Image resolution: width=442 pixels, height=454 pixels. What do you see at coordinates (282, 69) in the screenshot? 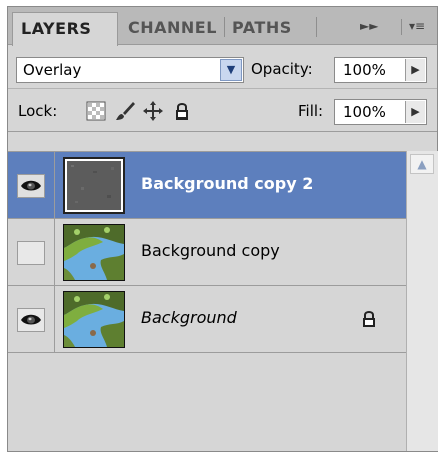
I see `opacity-label: Opacity:` at bounding box center [282, 69].